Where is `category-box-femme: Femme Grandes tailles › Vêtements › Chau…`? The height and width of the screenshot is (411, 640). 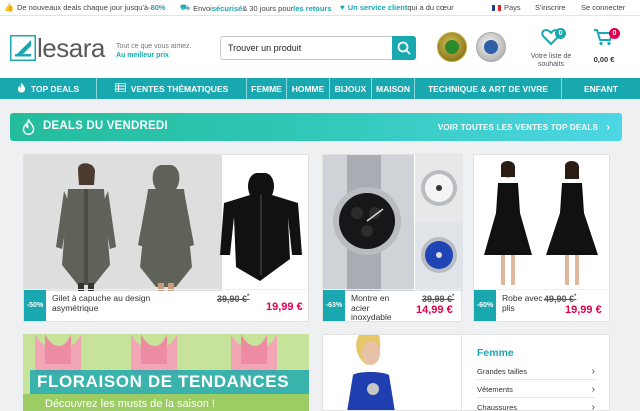
category-box-femme: Femme Grandes tailles › Vêtements › Chau… is located at coordinates (536, 372).